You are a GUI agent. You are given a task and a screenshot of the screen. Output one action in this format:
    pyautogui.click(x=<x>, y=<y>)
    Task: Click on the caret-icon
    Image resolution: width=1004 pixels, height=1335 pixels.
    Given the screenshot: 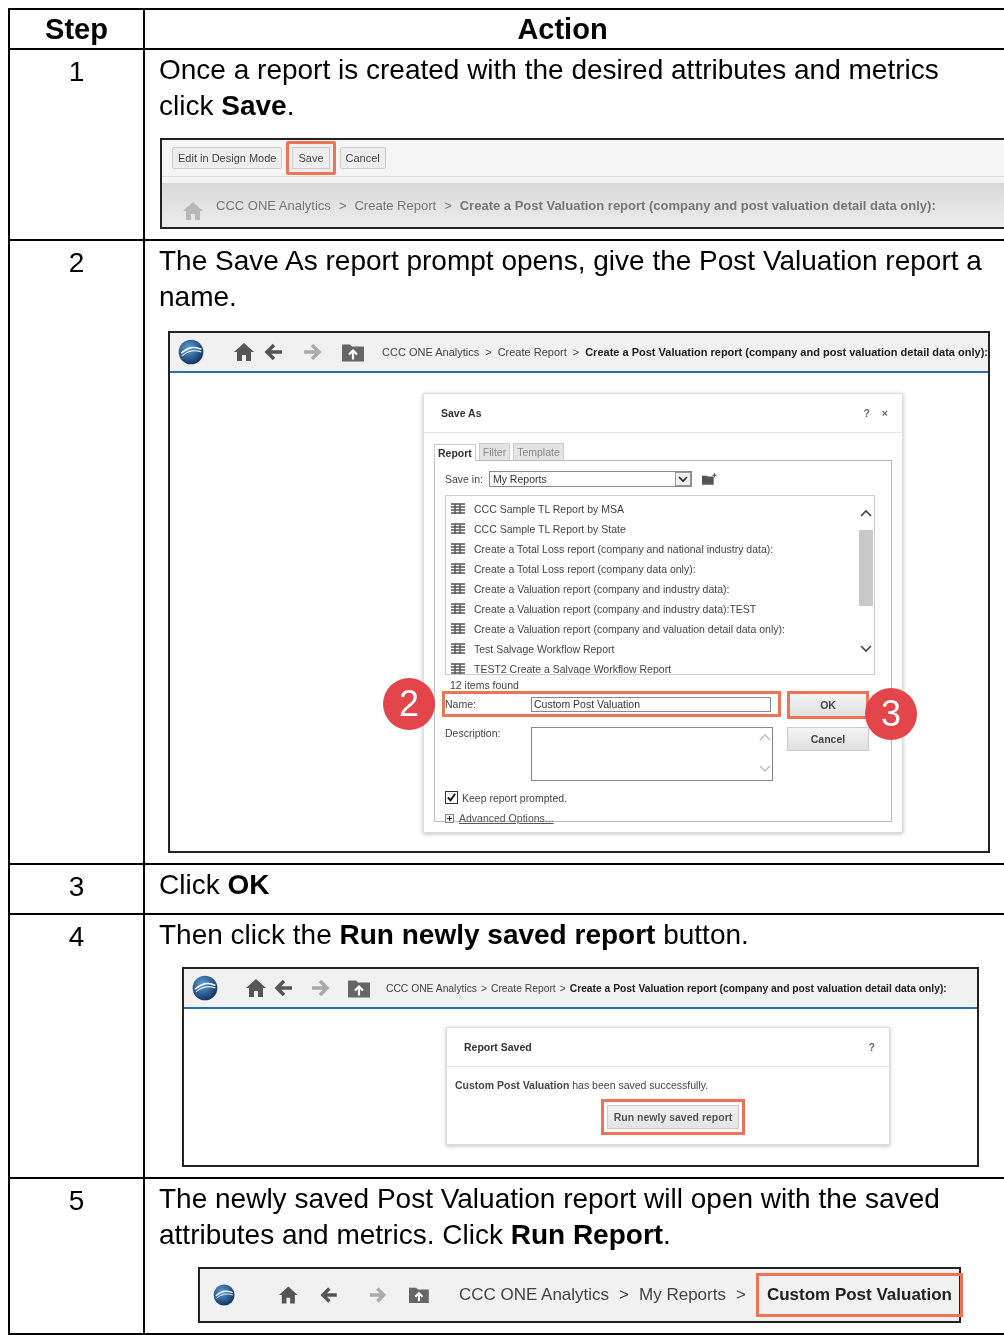 What is the action you would take?
    pyautogui.click(x=682, y=479)
    